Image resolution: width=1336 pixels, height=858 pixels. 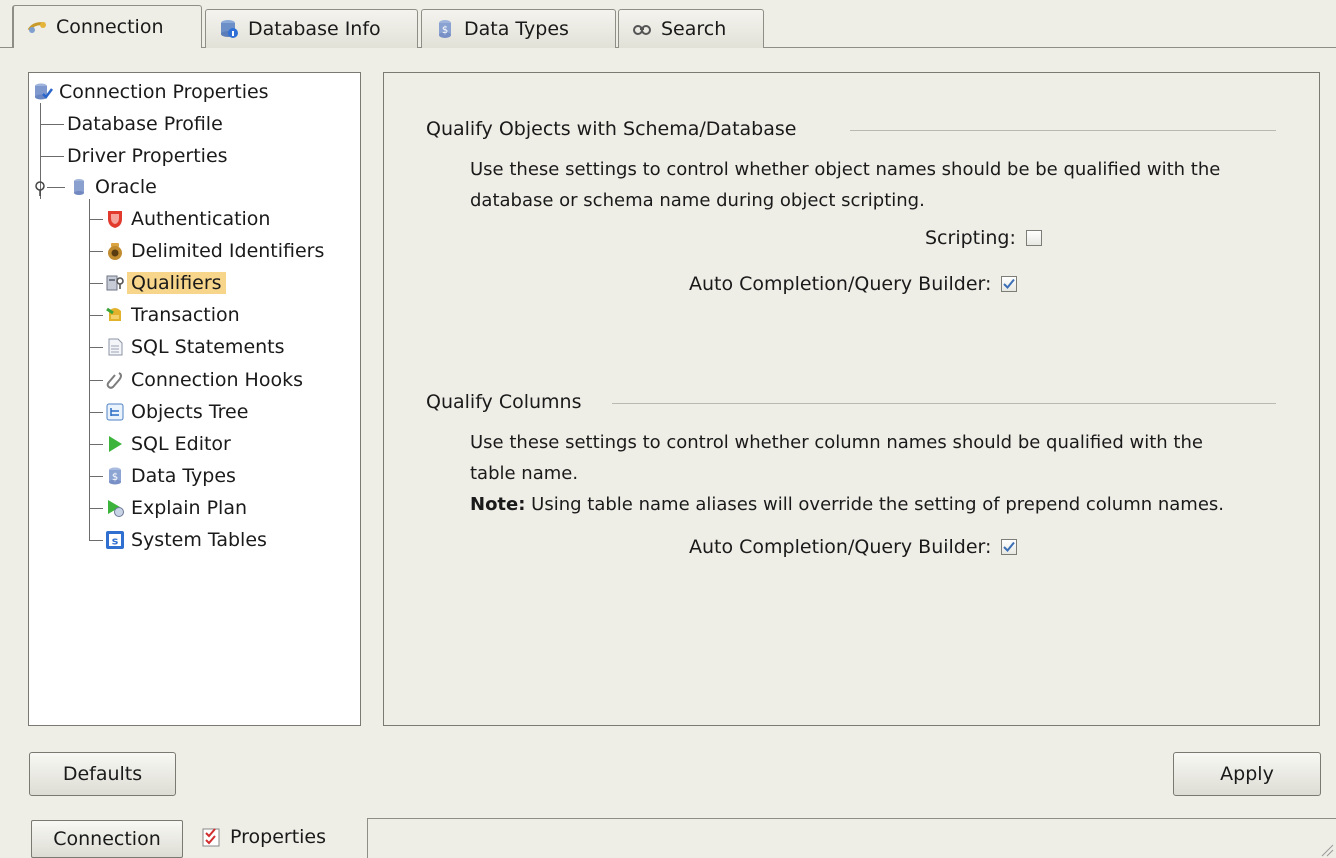 I want to click on columns-autocomplete-option: Auto Completion/Query Builder:, so click(x=853, y=547).